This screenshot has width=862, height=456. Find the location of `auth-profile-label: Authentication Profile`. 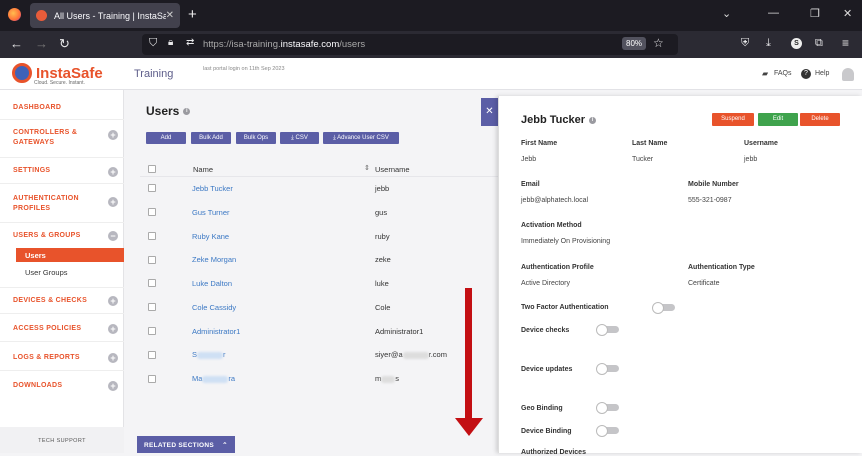

auth-profile-label: Authentication Profile is located at coordinates (557, 267).